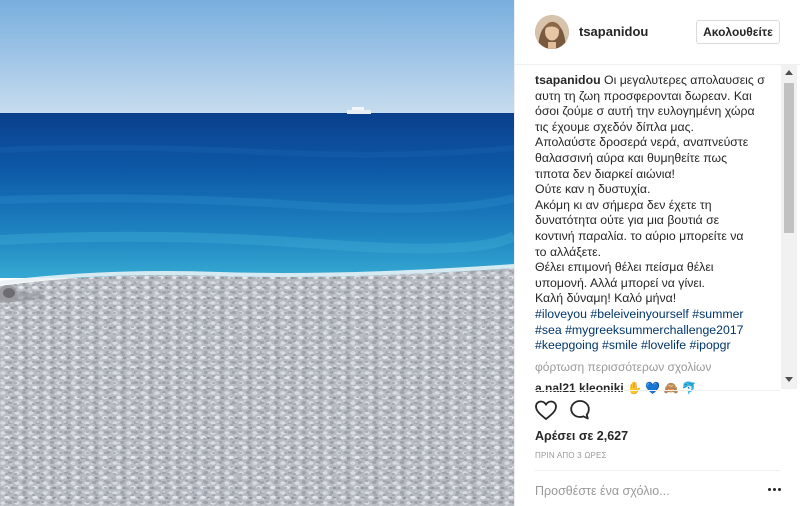 Image resolution: width=800 pixels, height=506 pixels. What do you see at coordinates (571, 455) in the screenshot?
I see `post-timestamp: ΠΡΙΝ ΑΠΟ 3 ΩΡΕΣ` at bounding box center [571, 455].